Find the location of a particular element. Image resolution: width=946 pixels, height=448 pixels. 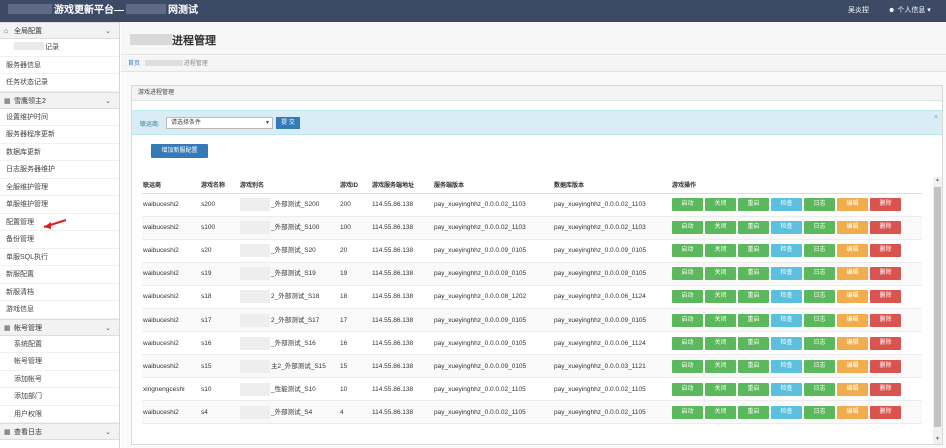

operator-select: 请选择条件 ▾ is located at coordinates (219, 123).